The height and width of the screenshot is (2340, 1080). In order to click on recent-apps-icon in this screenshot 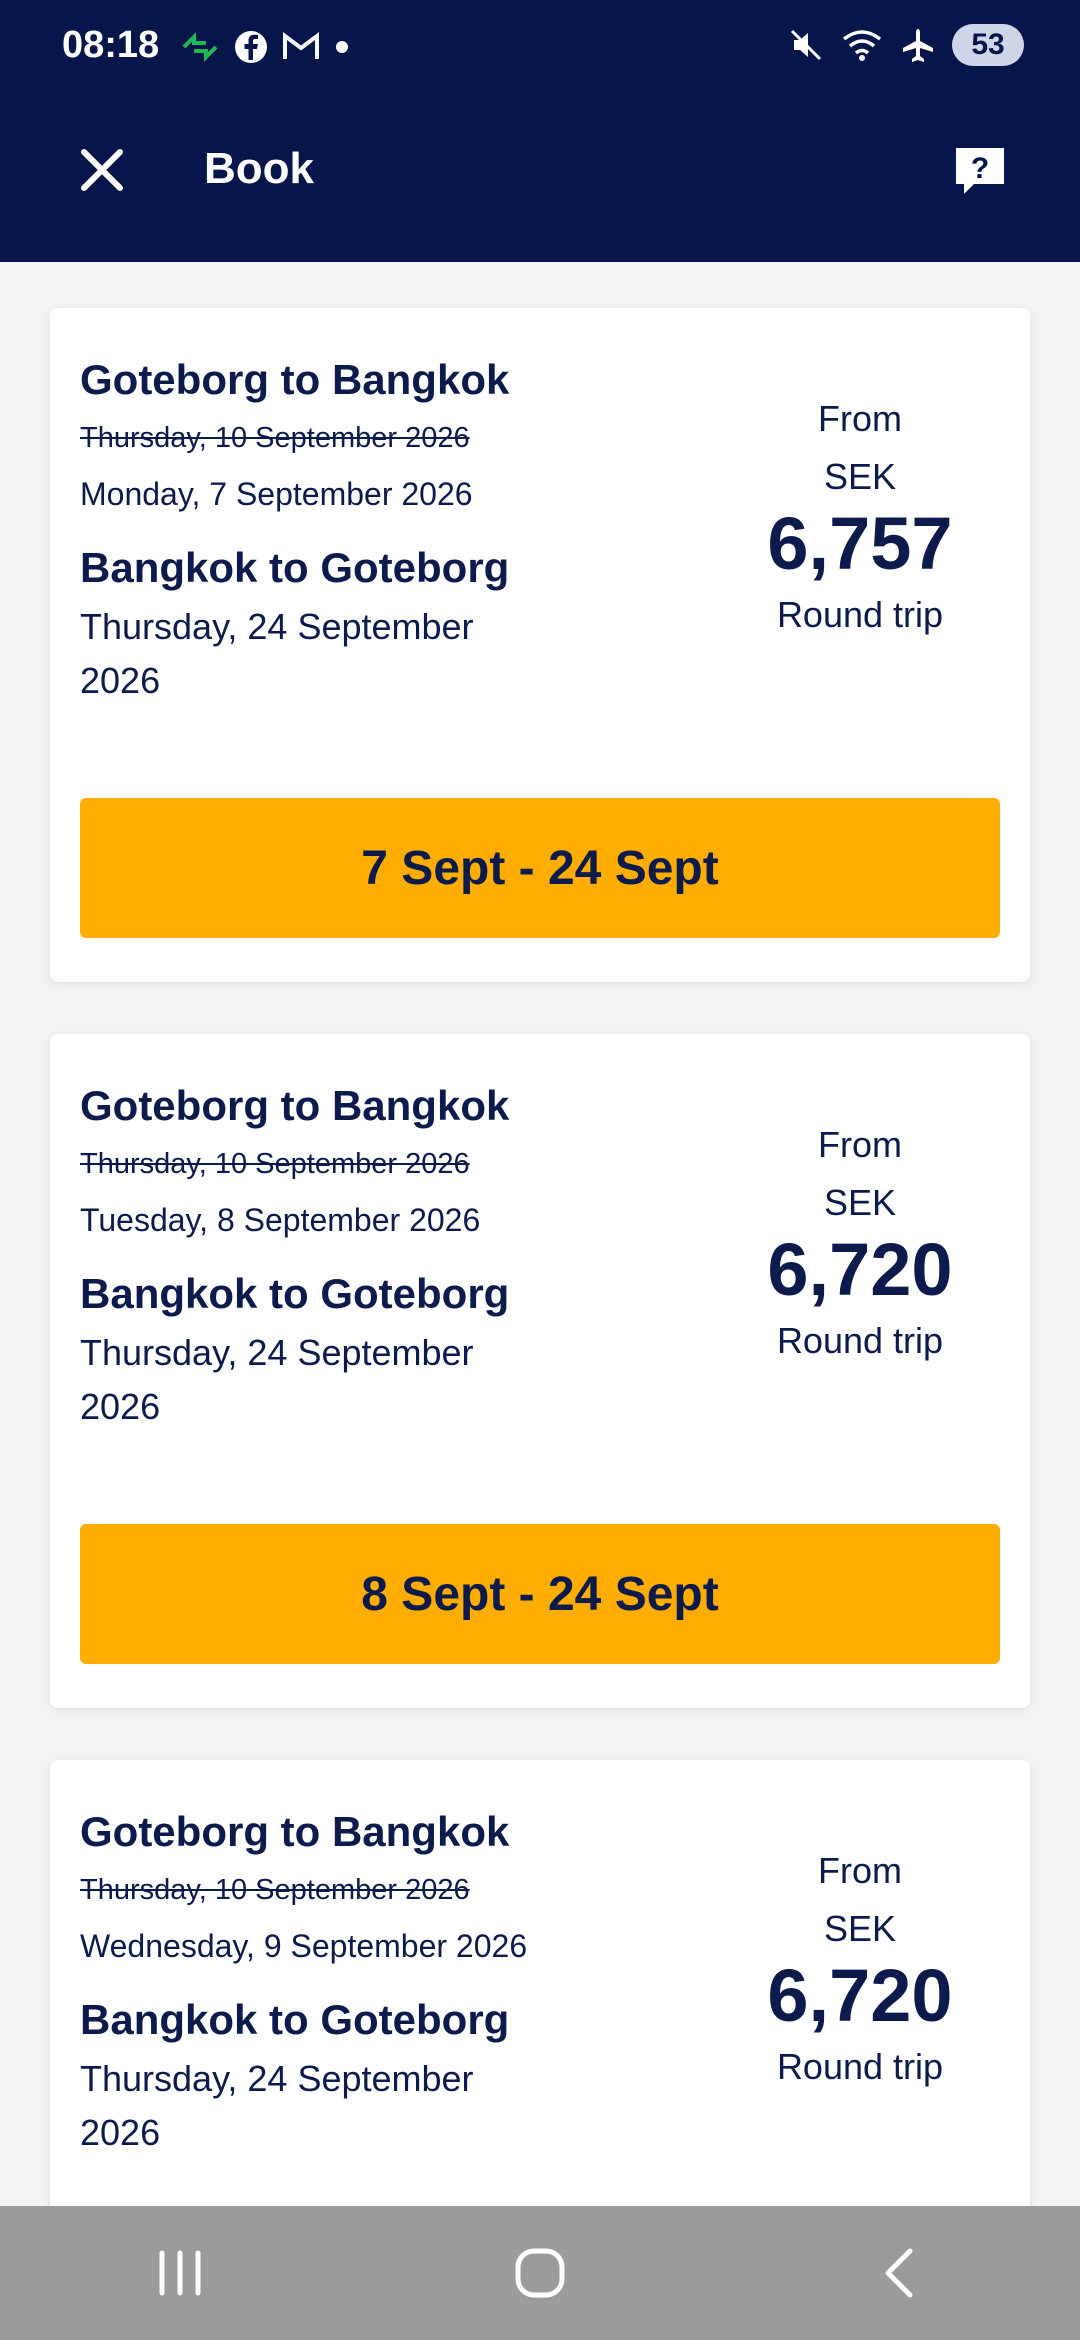, I will do `click(180, 2273)`.